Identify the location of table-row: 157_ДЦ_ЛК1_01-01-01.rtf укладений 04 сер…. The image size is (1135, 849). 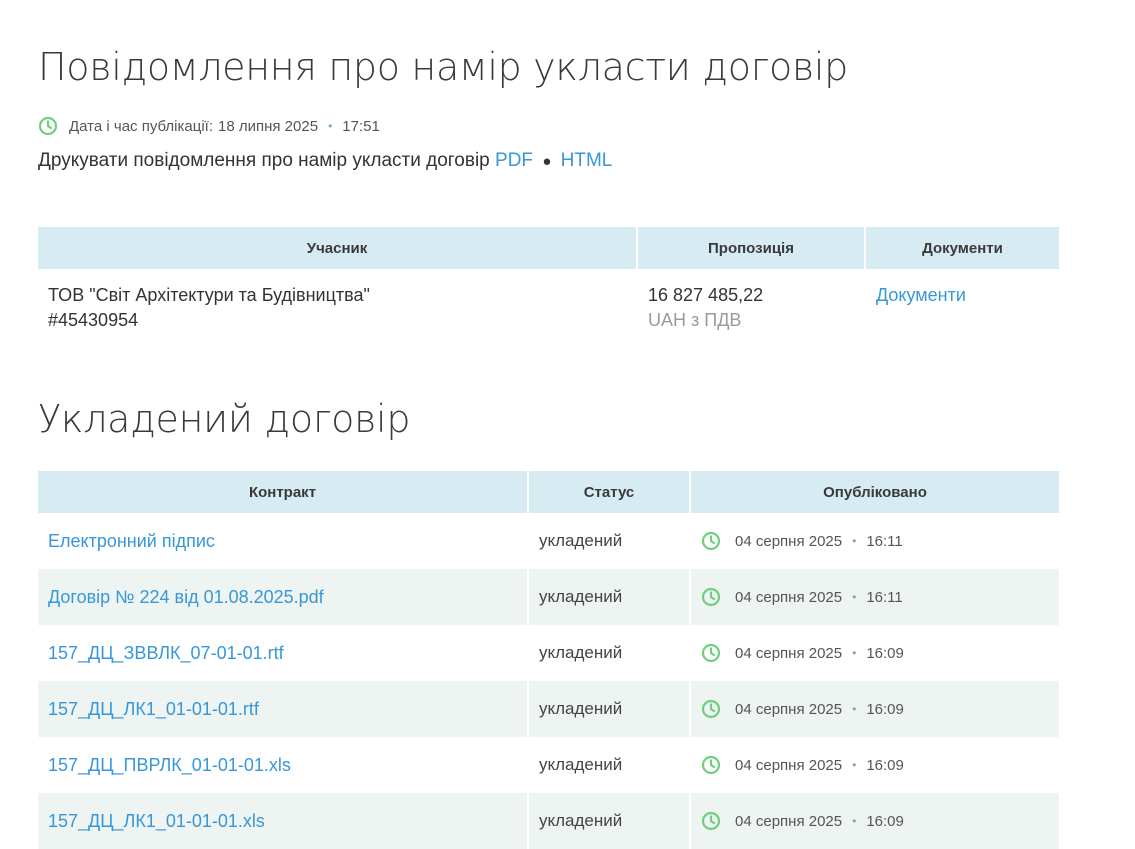
(548, 709).